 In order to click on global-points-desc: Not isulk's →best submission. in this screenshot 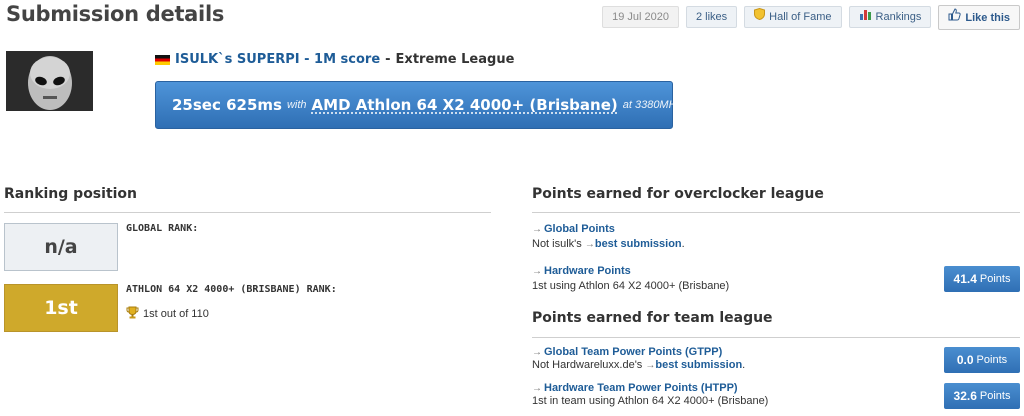, I will do `click(608, 244)`.